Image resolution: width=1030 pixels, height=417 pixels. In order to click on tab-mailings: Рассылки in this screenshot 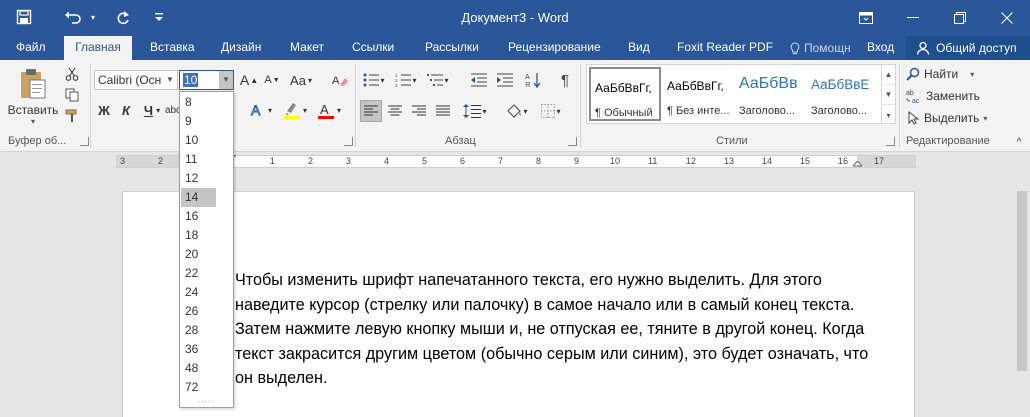, I will do `click(452, 48)`.